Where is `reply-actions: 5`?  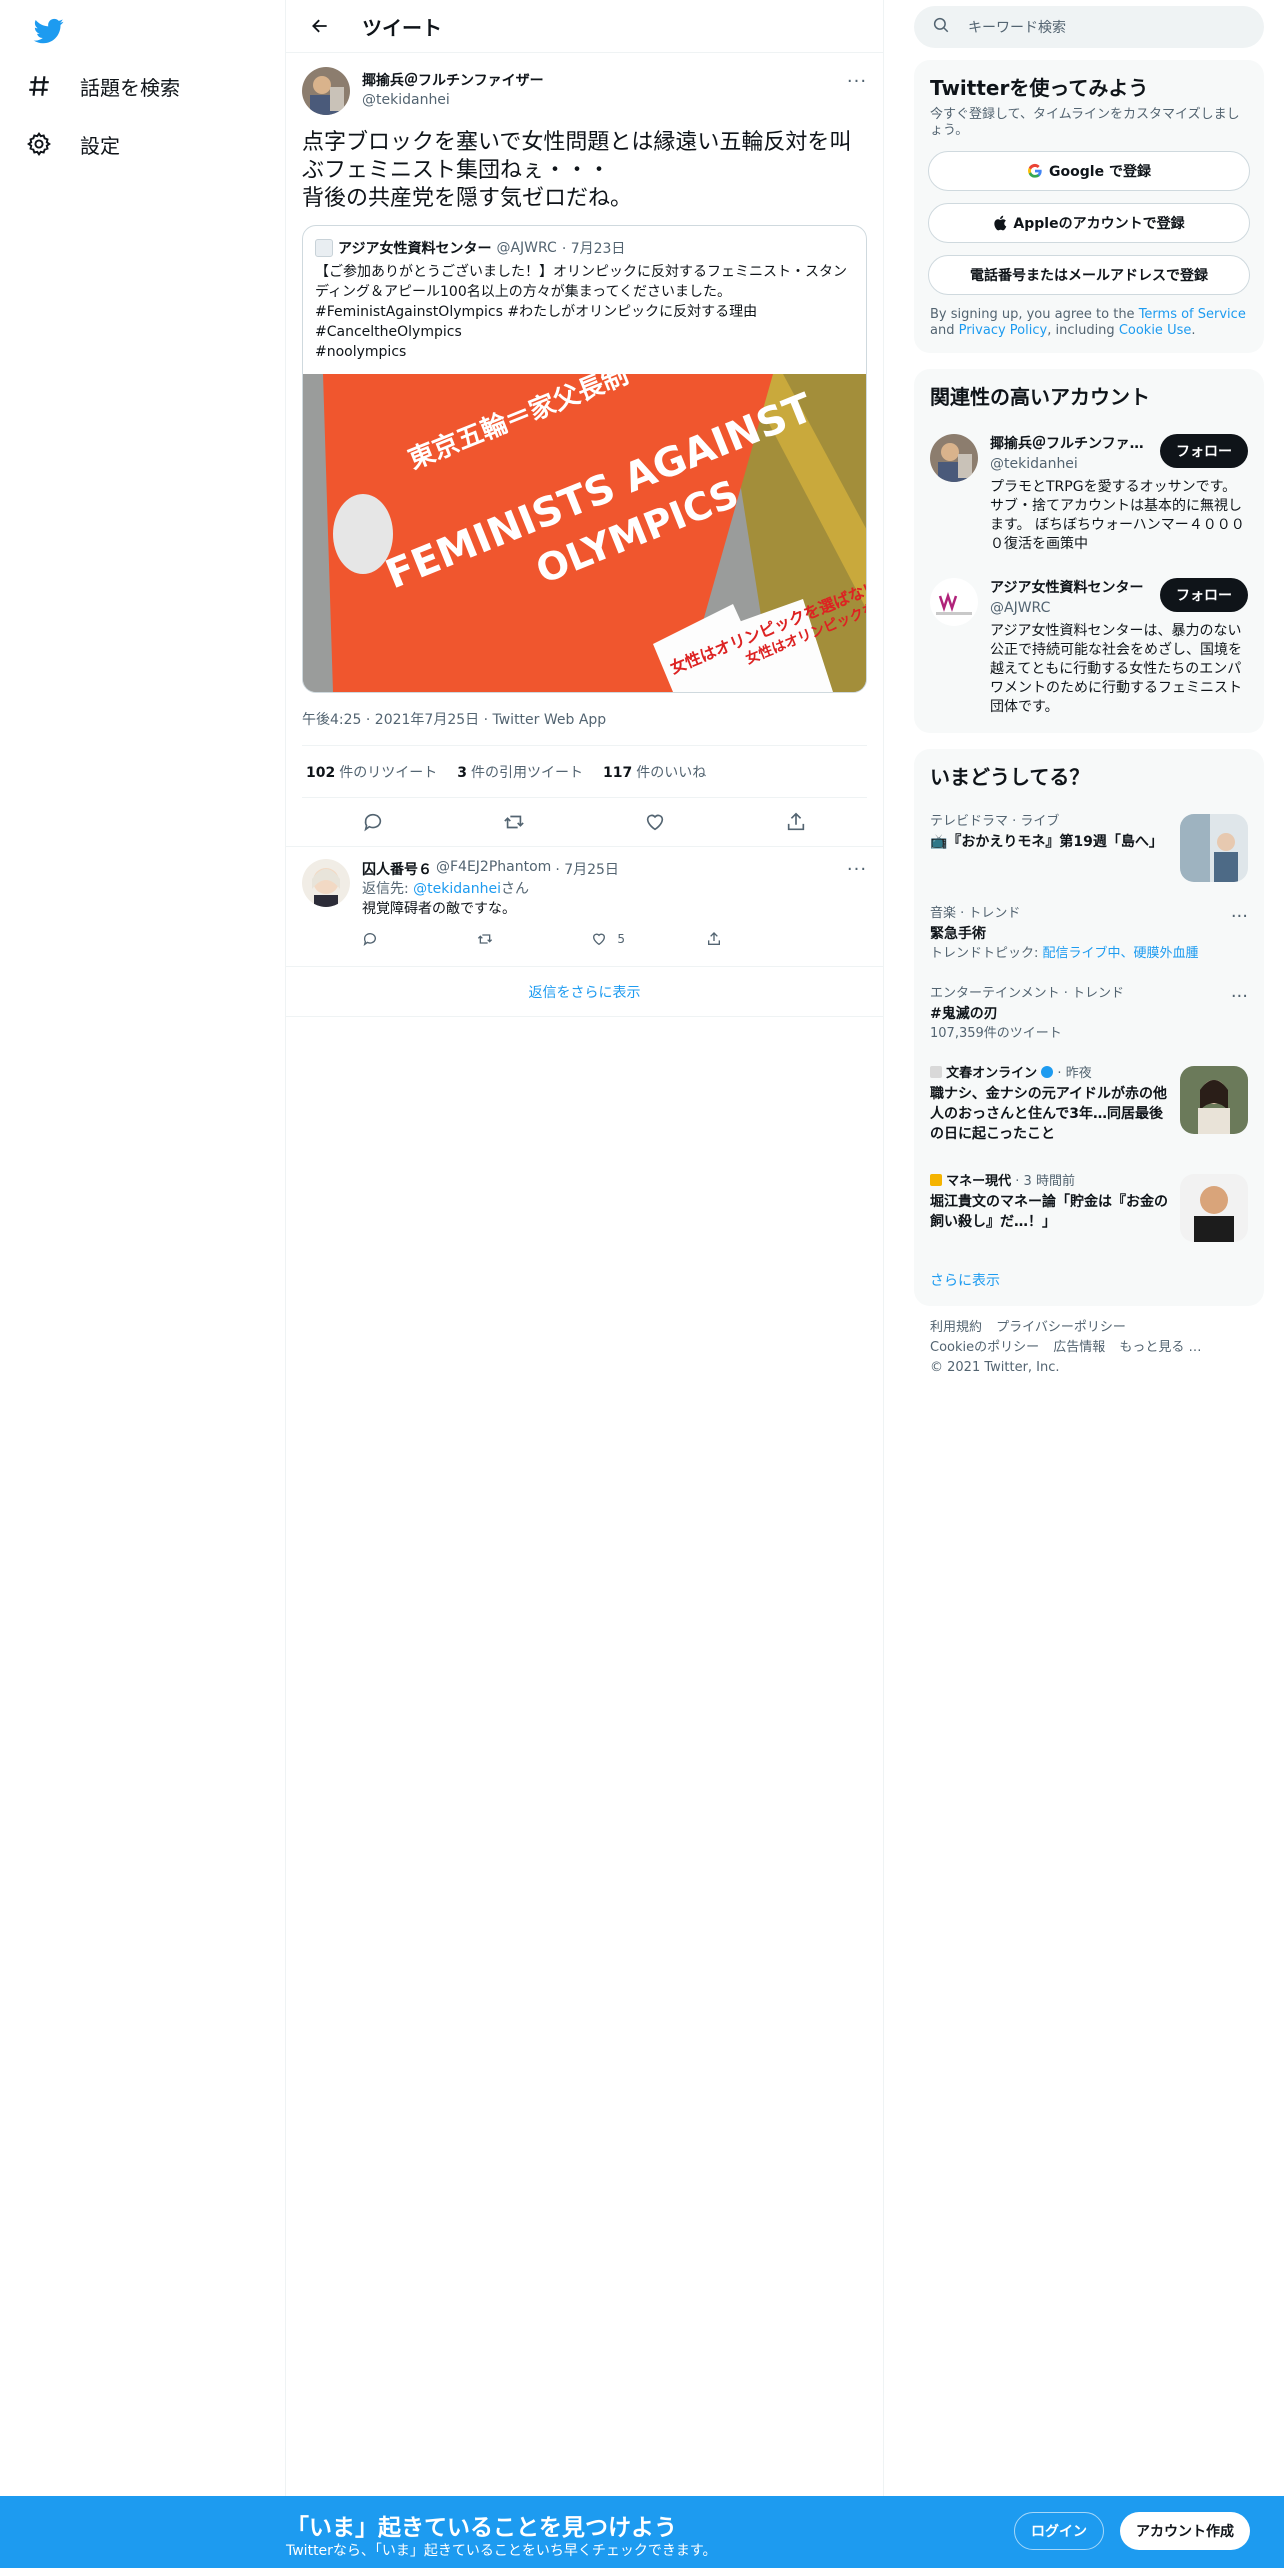
reply-actions: 5 is located at coordinates (574, 939).